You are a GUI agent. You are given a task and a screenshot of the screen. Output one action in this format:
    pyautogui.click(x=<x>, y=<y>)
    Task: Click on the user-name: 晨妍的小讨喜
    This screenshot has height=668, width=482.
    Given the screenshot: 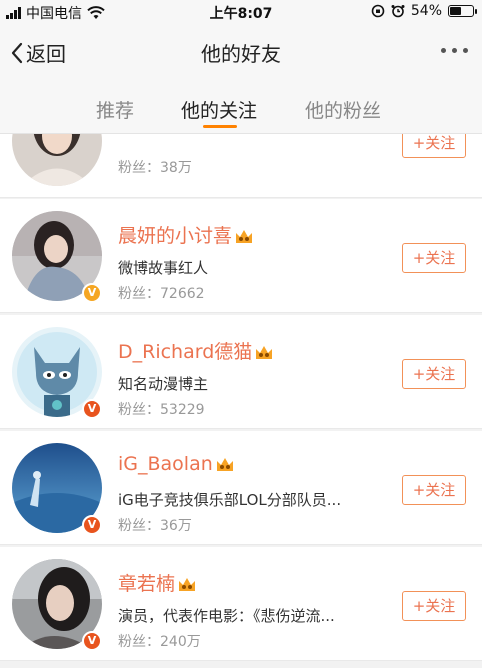 What is the action you would take?
    pyautogui.click(x=186, y=234)
    